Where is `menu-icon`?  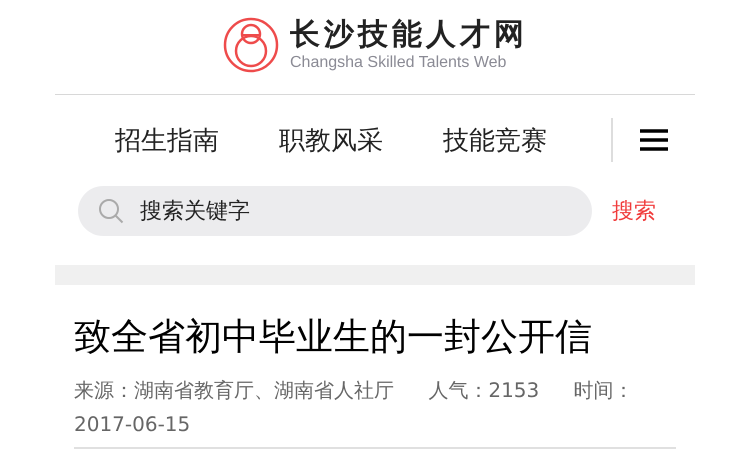 menu-icon is located at coordinates (654, 140).